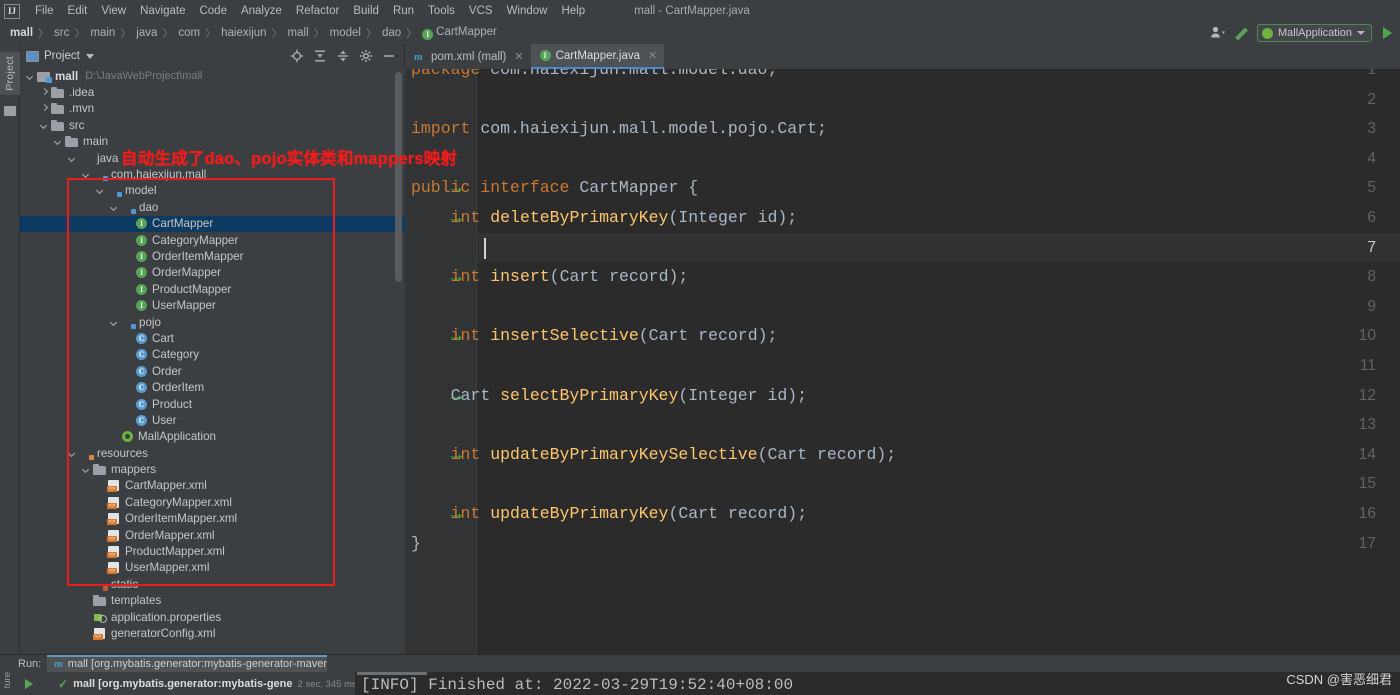 This screenshot has height=695, width=1400. What do you see at coordinates (317, 11) in the screenshot?
I see `menu-item-refactor: Refactor` at bounding box center [317, 11].